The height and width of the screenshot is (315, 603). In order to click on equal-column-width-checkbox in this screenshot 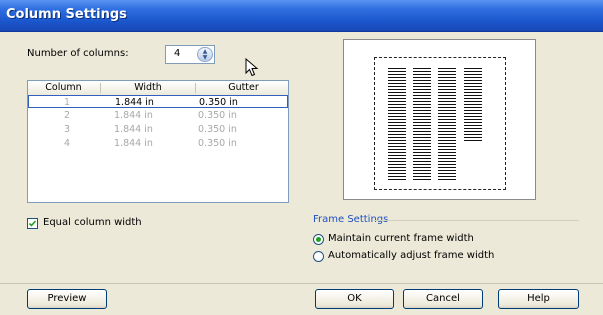, I will do `click(32, 223)`.